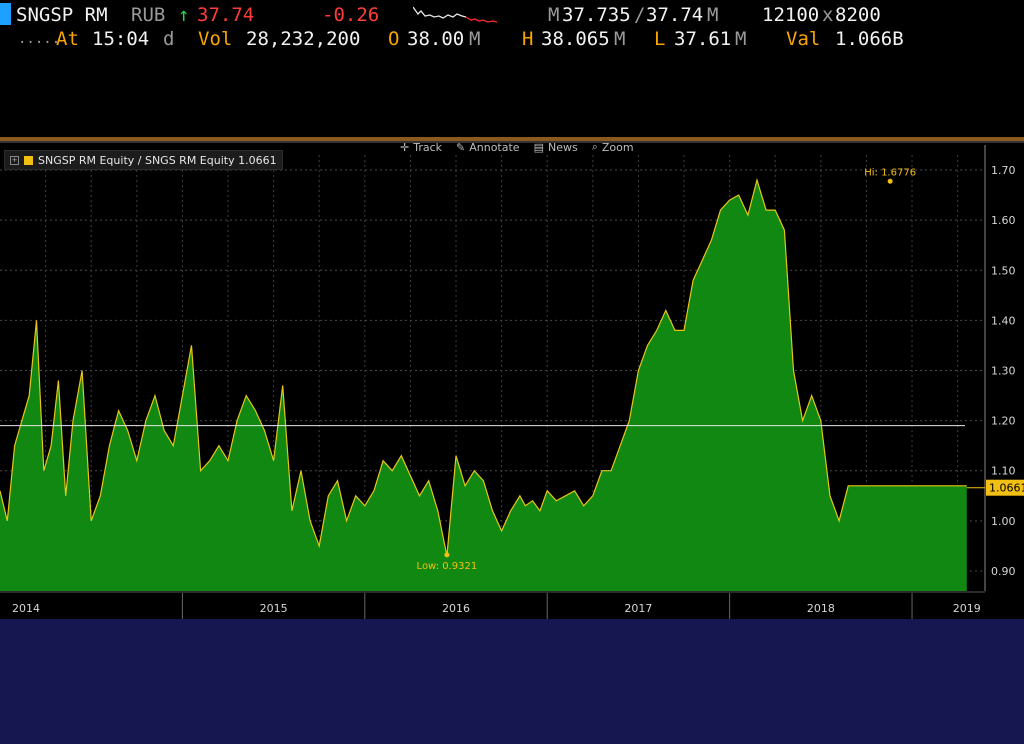 The width and height of the screenshot is (1024, 744). Describe the element at coordinates (28, 160) in the screenshot. I see `series-swatch` at that location.